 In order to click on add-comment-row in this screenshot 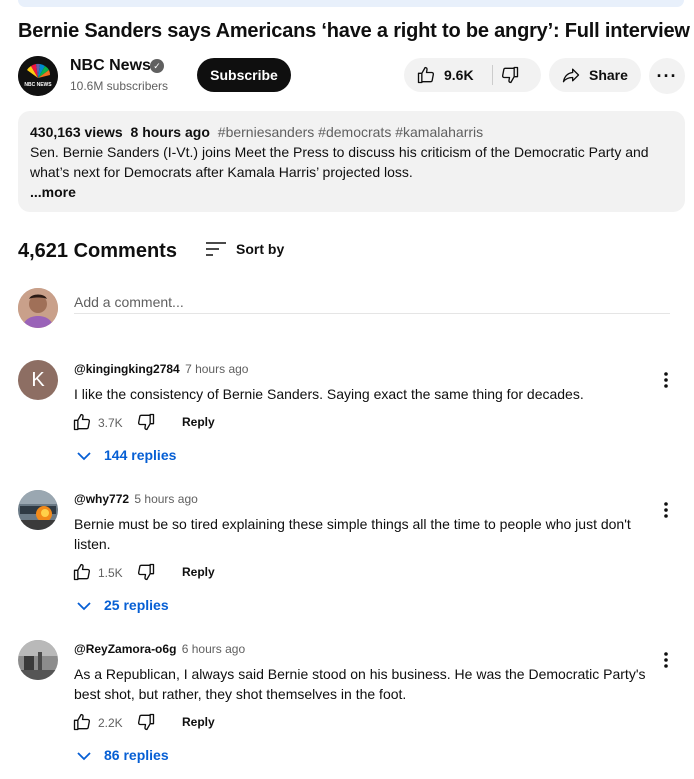, I will do `click(344, 308)`.